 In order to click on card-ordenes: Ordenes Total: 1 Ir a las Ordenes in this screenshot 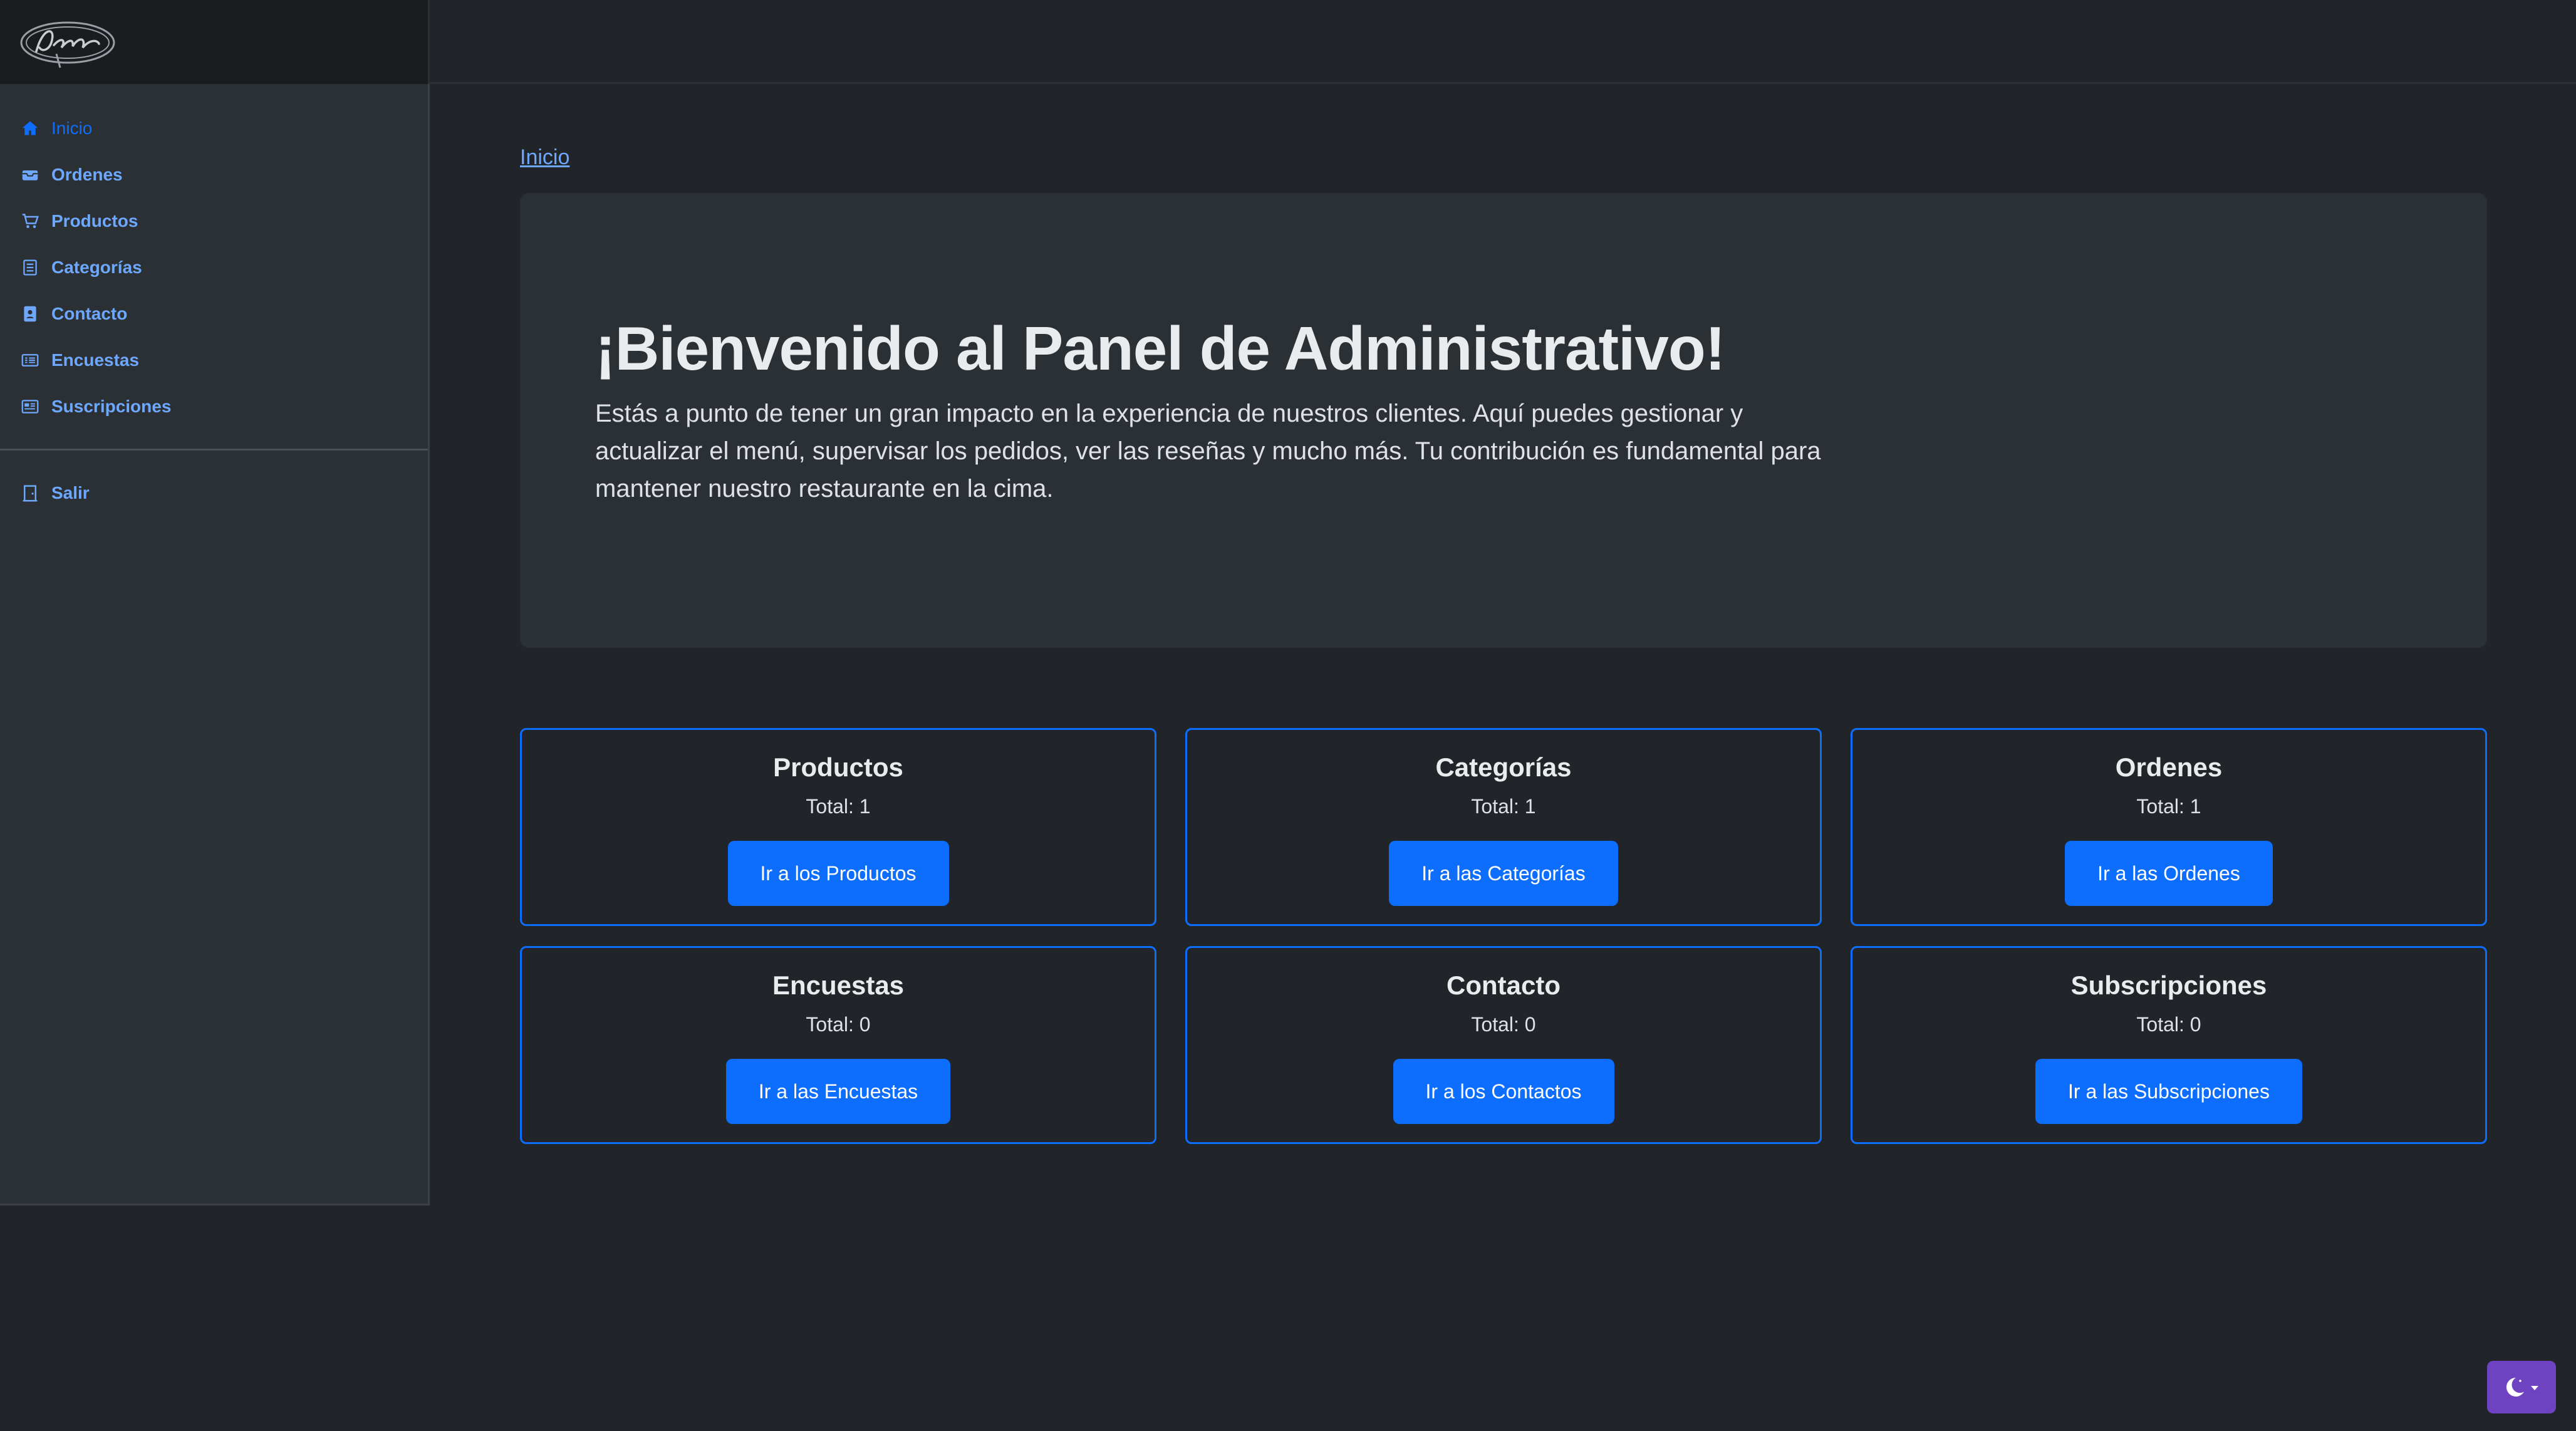, I will do `click(2169, 827)`.